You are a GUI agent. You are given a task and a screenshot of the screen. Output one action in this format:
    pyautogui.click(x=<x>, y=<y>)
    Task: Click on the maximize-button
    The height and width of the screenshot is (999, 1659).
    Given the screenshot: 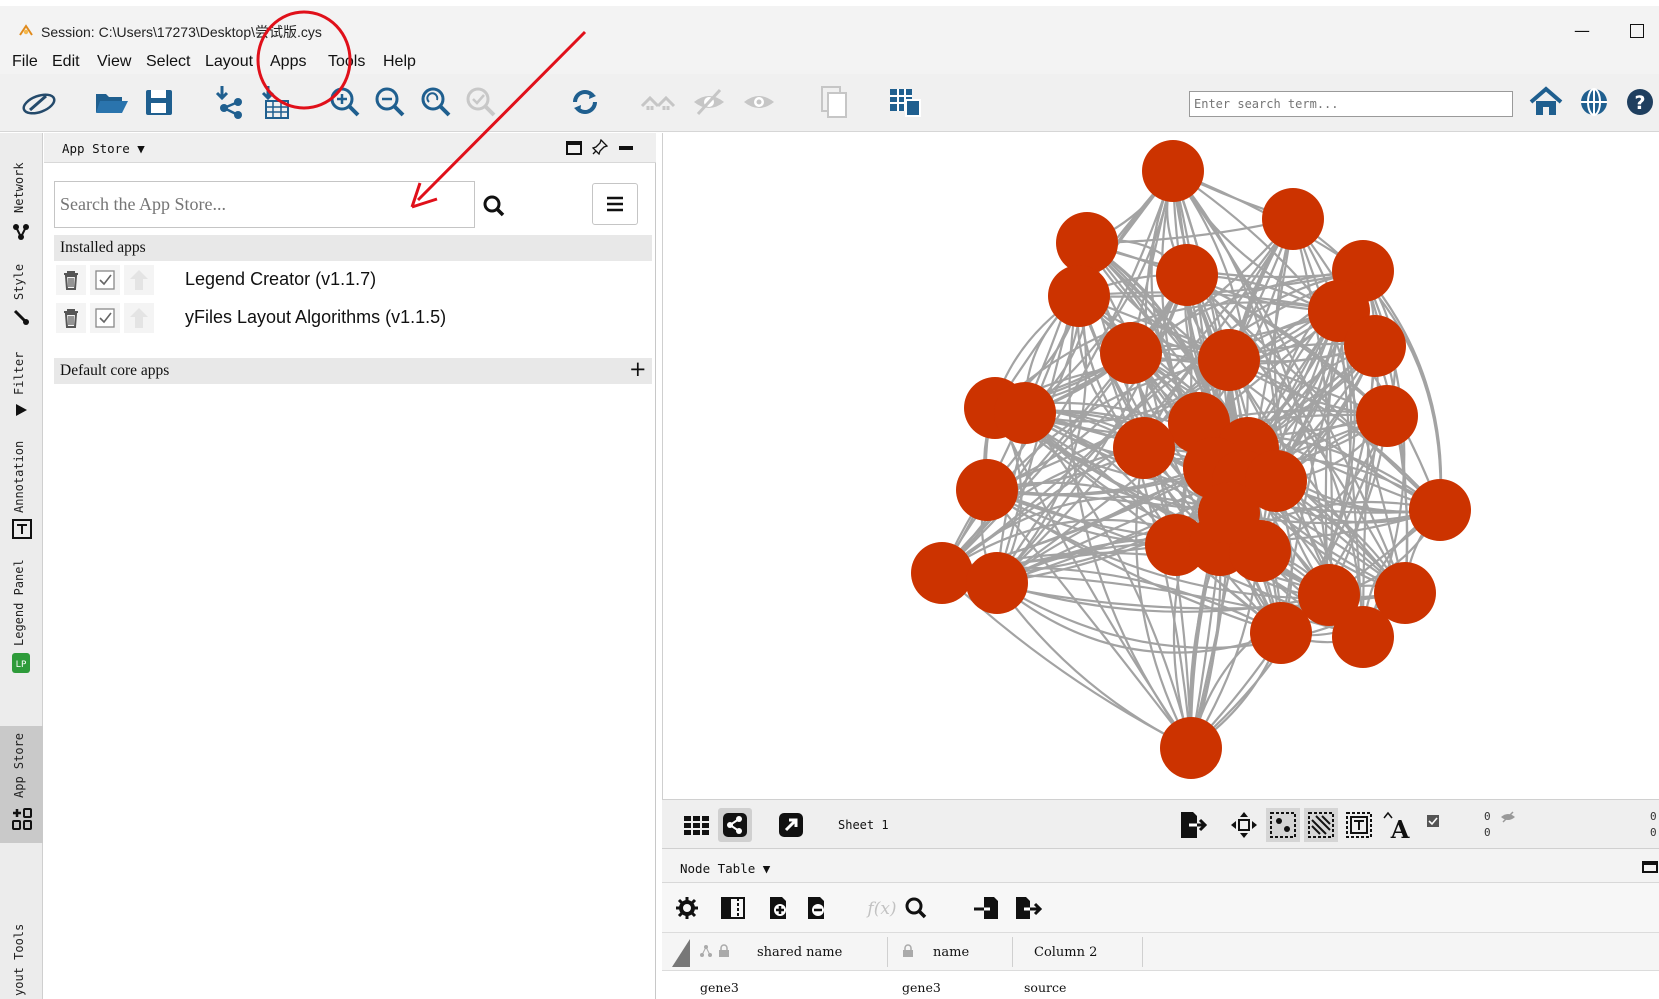 What is the action you would take?
    pyautogui.click(x=1637, y=31)
    